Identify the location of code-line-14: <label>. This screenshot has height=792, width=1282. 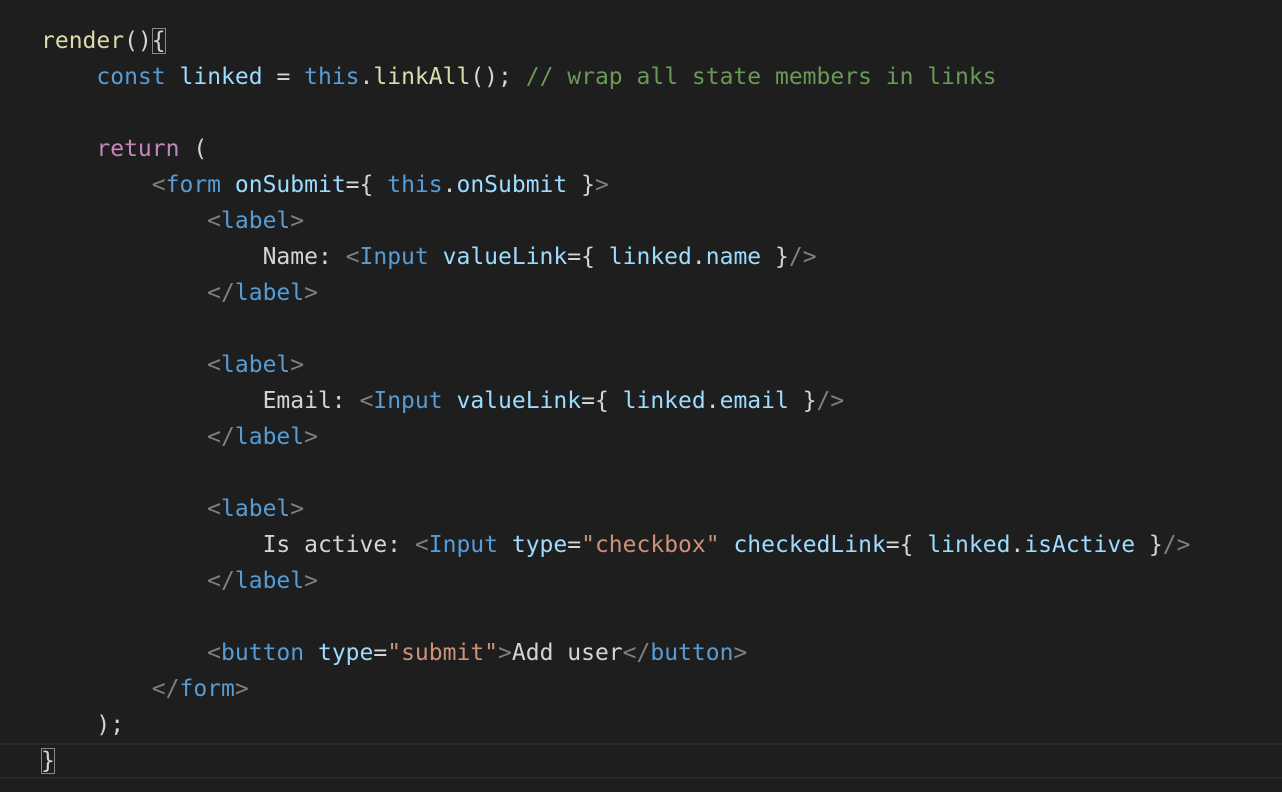
(615, 509).